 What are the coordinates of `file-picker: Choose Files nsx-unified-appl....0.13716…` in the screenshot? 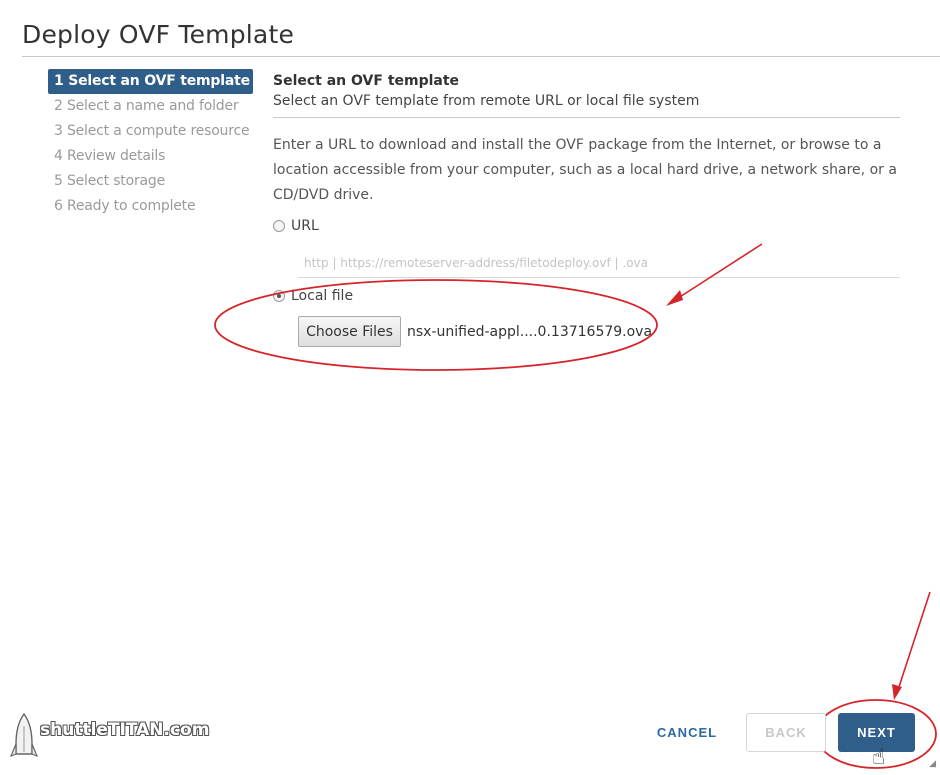 It's located at (475, 331).